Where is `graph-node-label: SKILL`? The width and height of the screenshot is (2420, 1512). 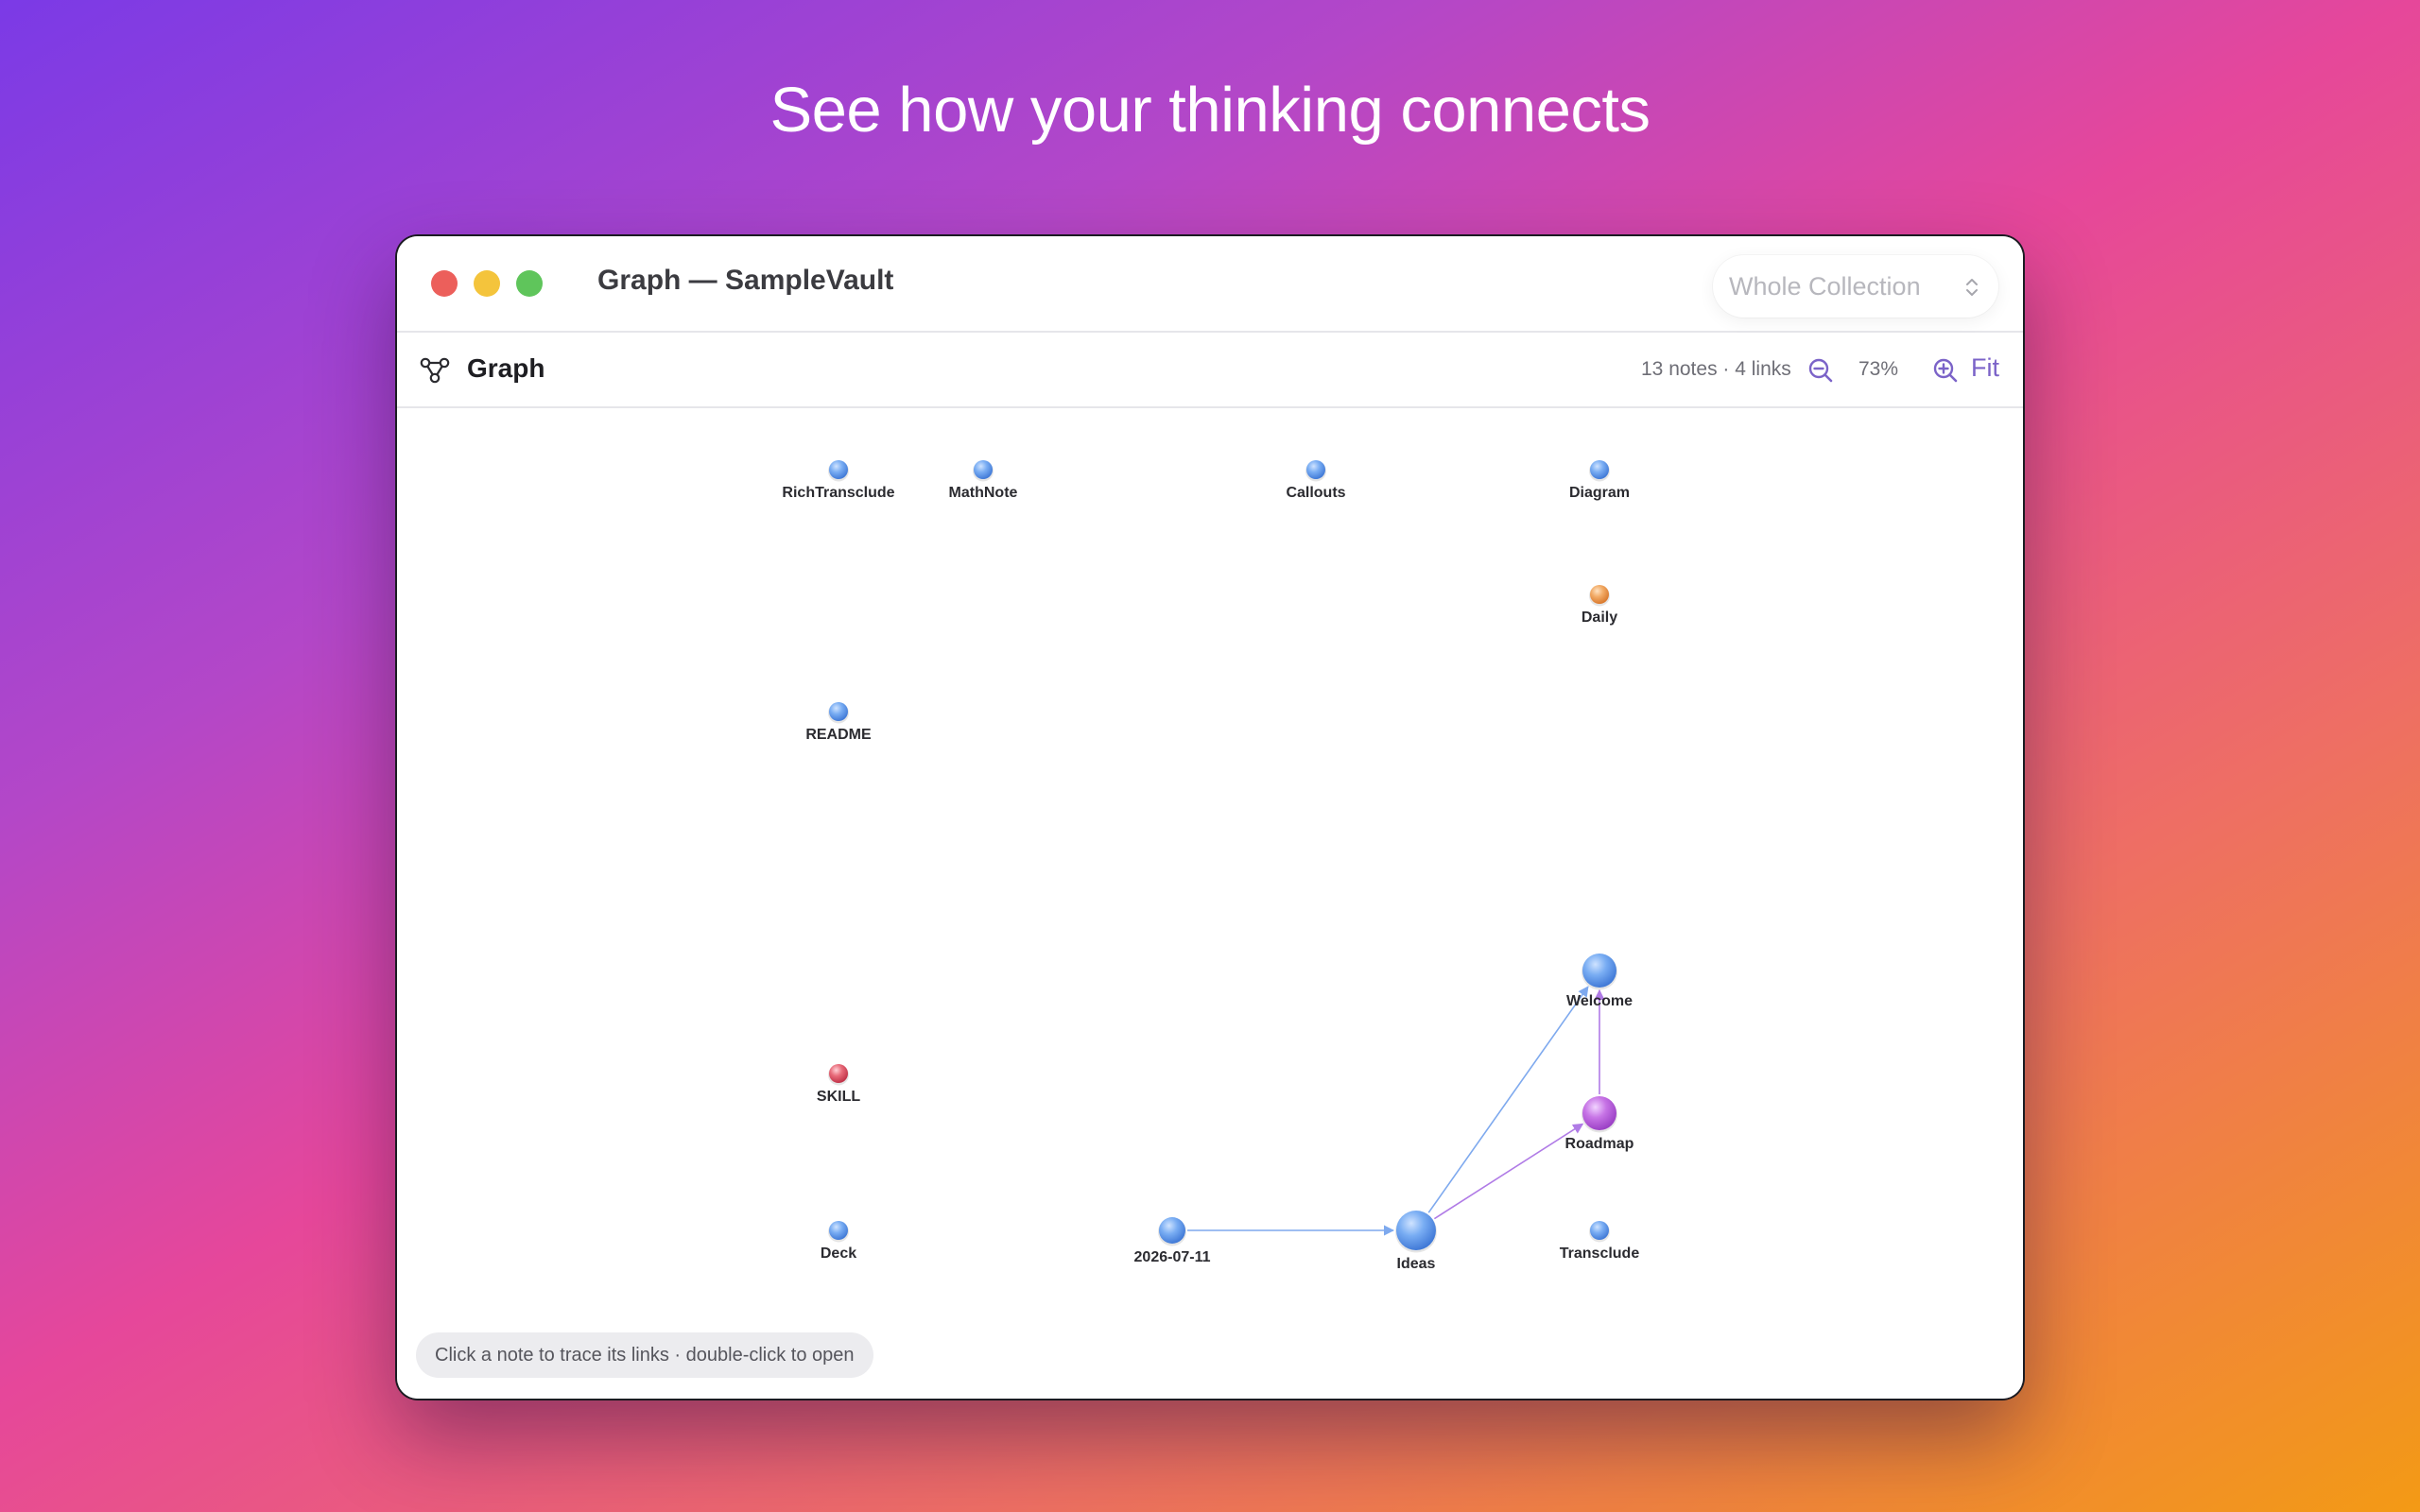 graph-node-label: SKILL is located at coordinates (838, 1097).